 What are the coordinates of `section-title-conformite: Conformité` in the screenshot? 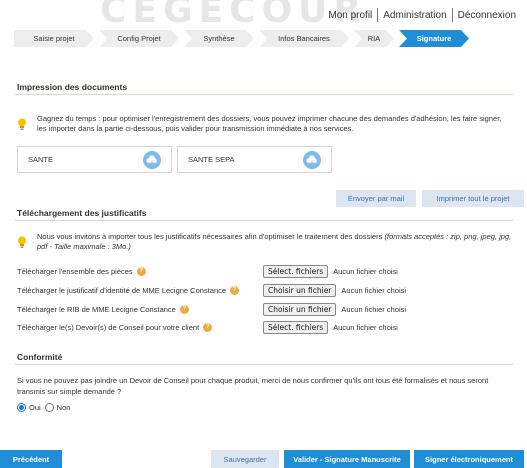 It's located at (40, 357).